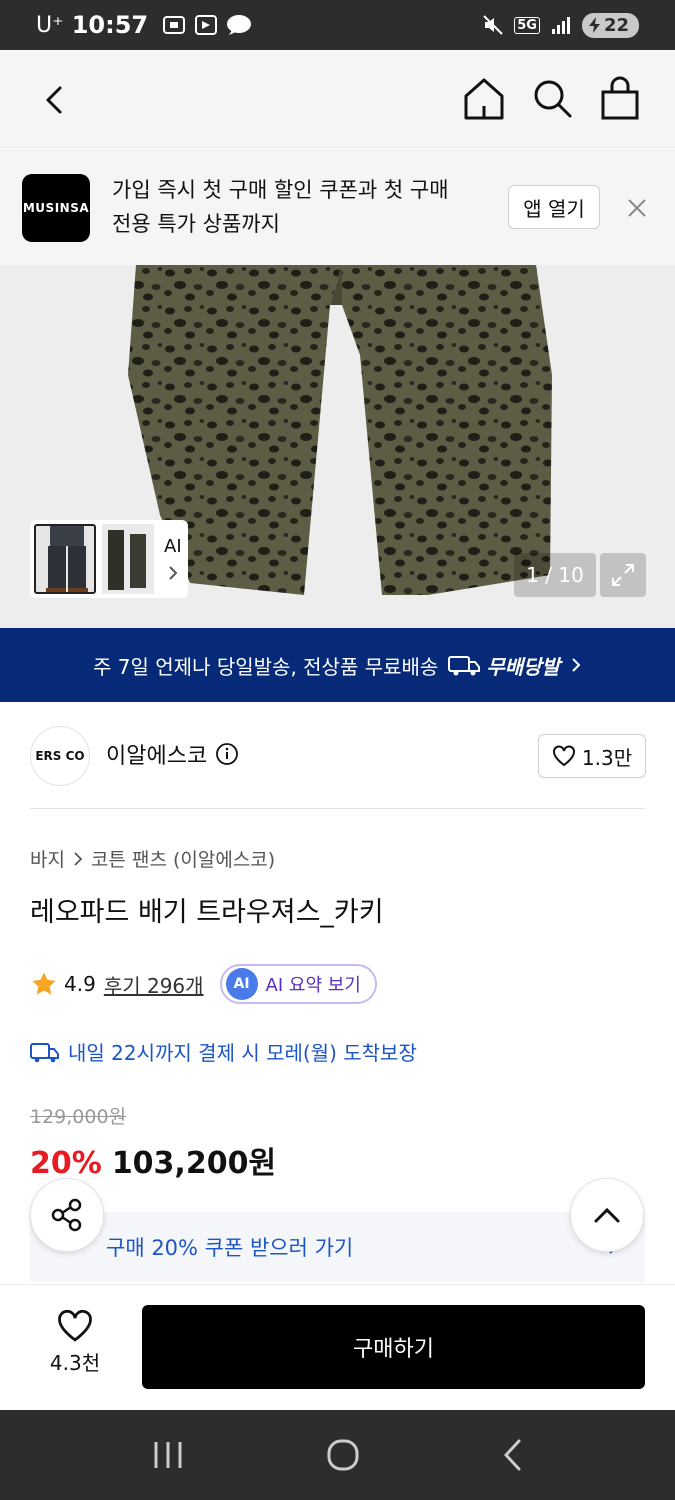 This screenshot has width=675, height=1500. What do you see at coordinates (239, 25) in the screenshot?
I see `chat-icon` at bounding box center [239, 25].